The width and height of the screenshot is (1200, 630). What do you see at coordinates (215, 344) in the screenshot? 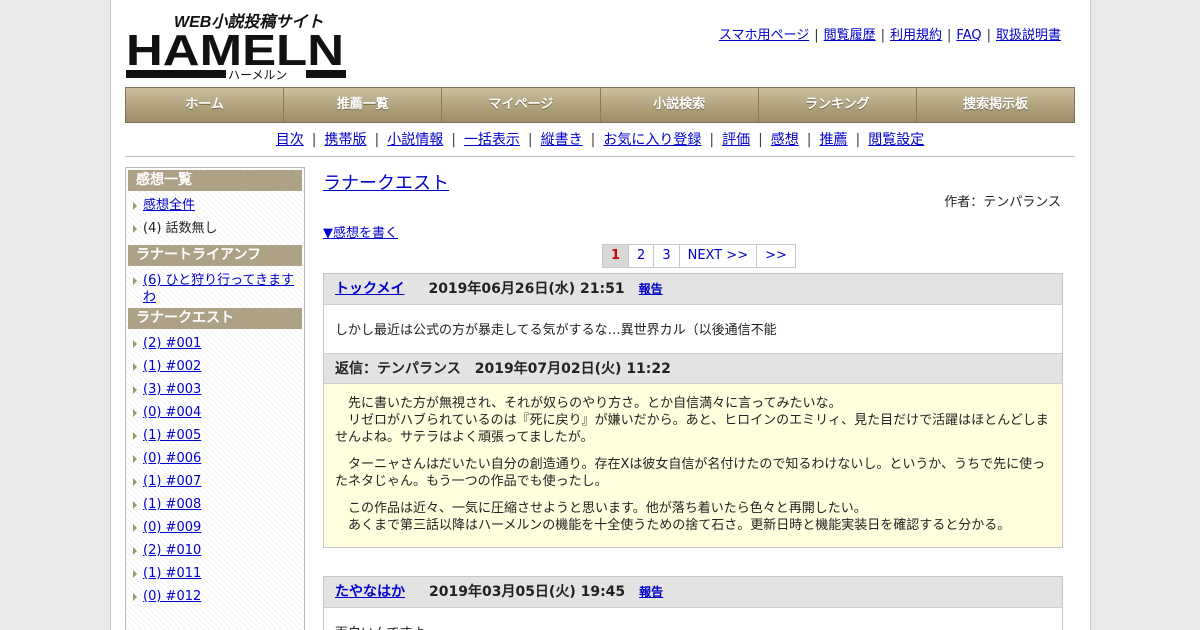
I see `sidebar-item: (2) #001` at bounding box center [215, 344].